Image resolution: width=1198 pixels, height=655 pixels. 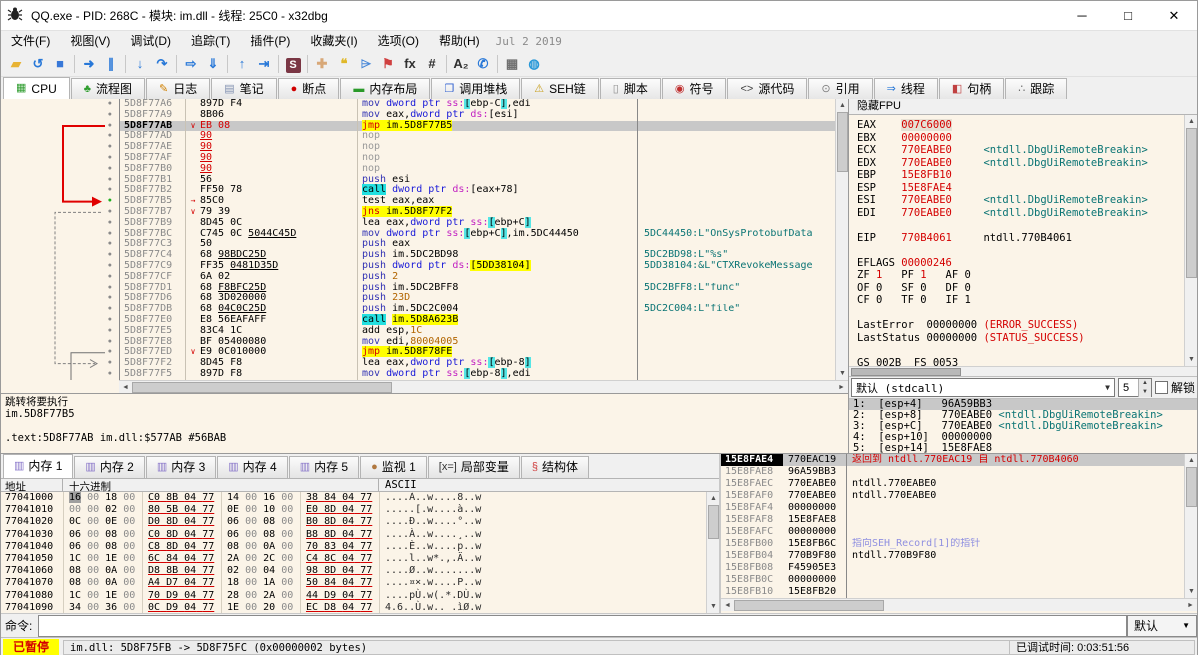 I want to click on argument-row: 5: [esp+14] 15E8FAE8, so click(x=1023, y=448).